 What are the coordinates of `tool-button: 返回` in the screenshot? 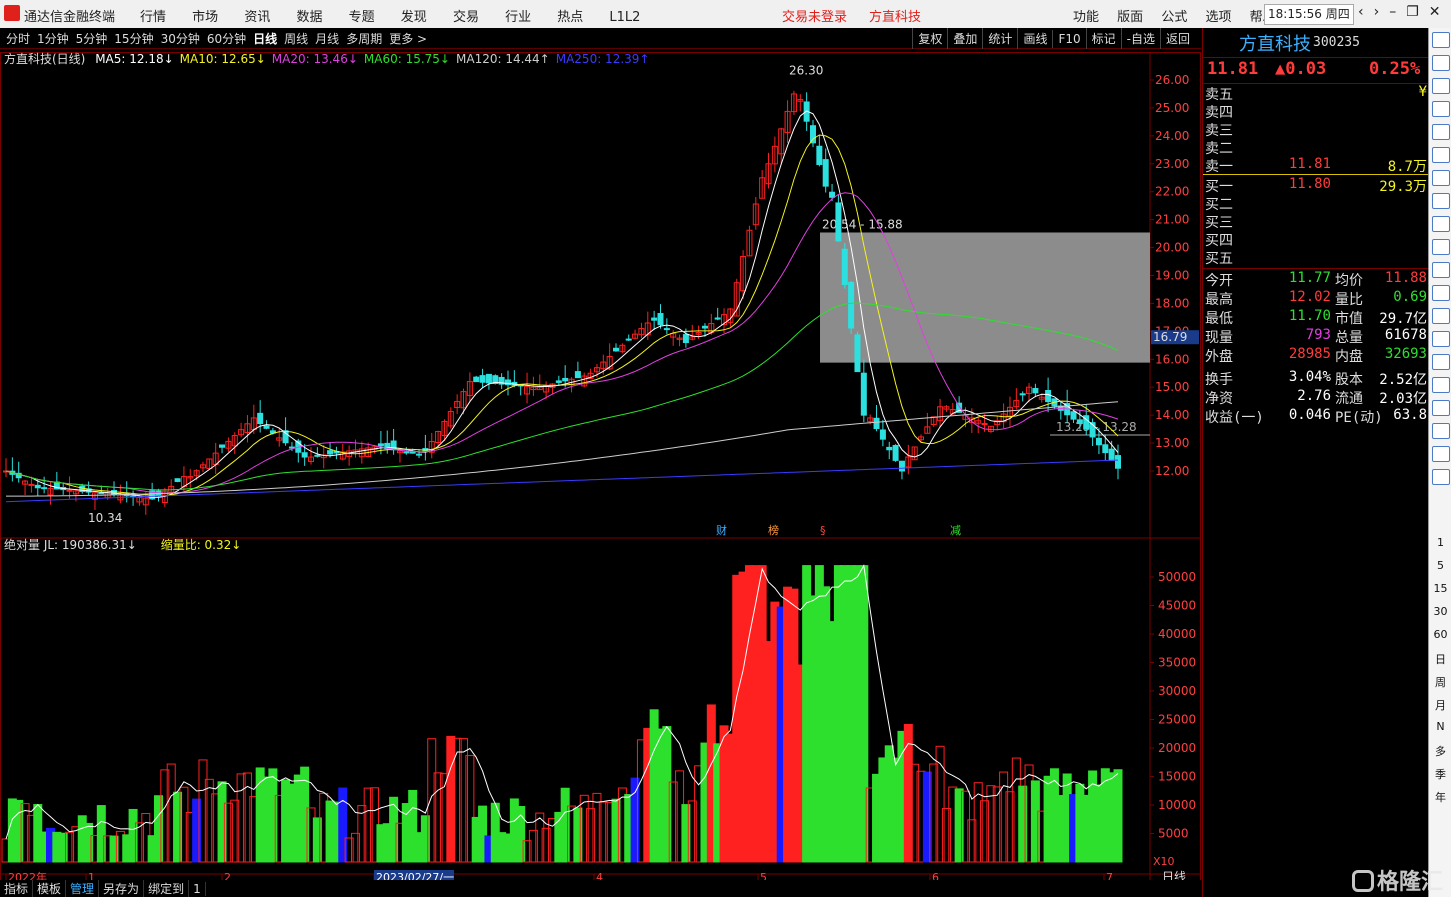 It's located at (1177, 38).